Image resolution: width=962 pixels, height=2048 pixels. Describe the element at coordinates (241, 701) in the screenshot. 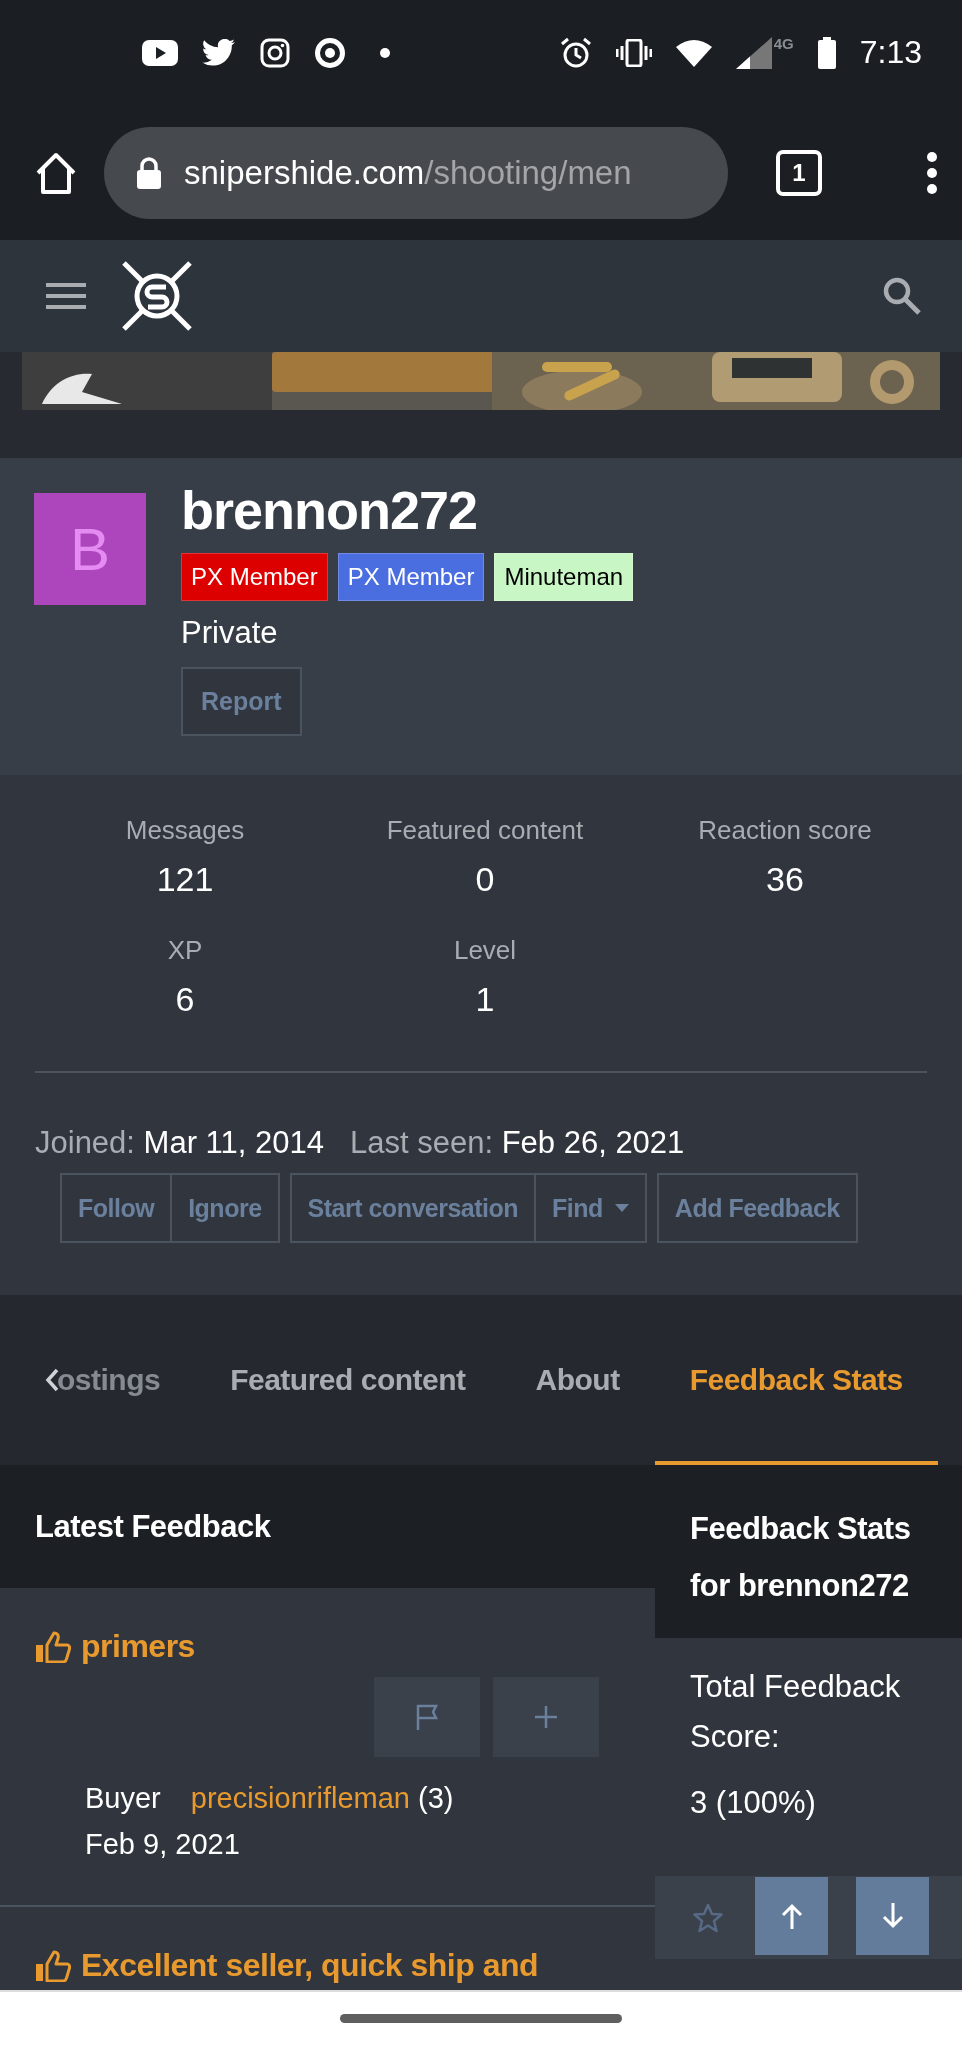

I see `report-button: Report` at that location.